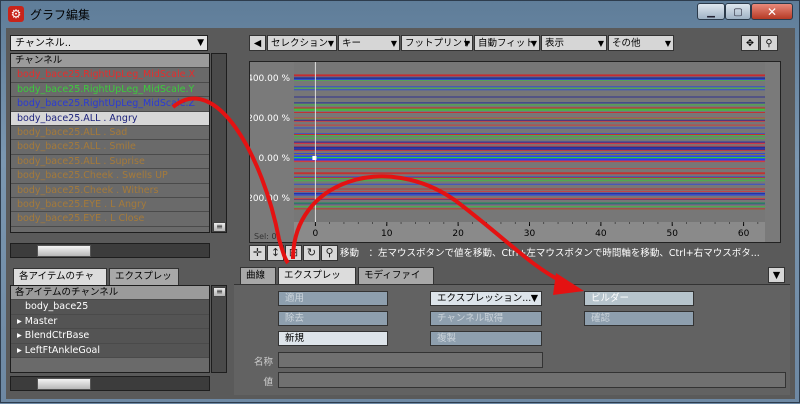  What do you see at coordinates (333, 338) in the screenshot?
I see `new-button: 新規` at bounding box center [333, 338].